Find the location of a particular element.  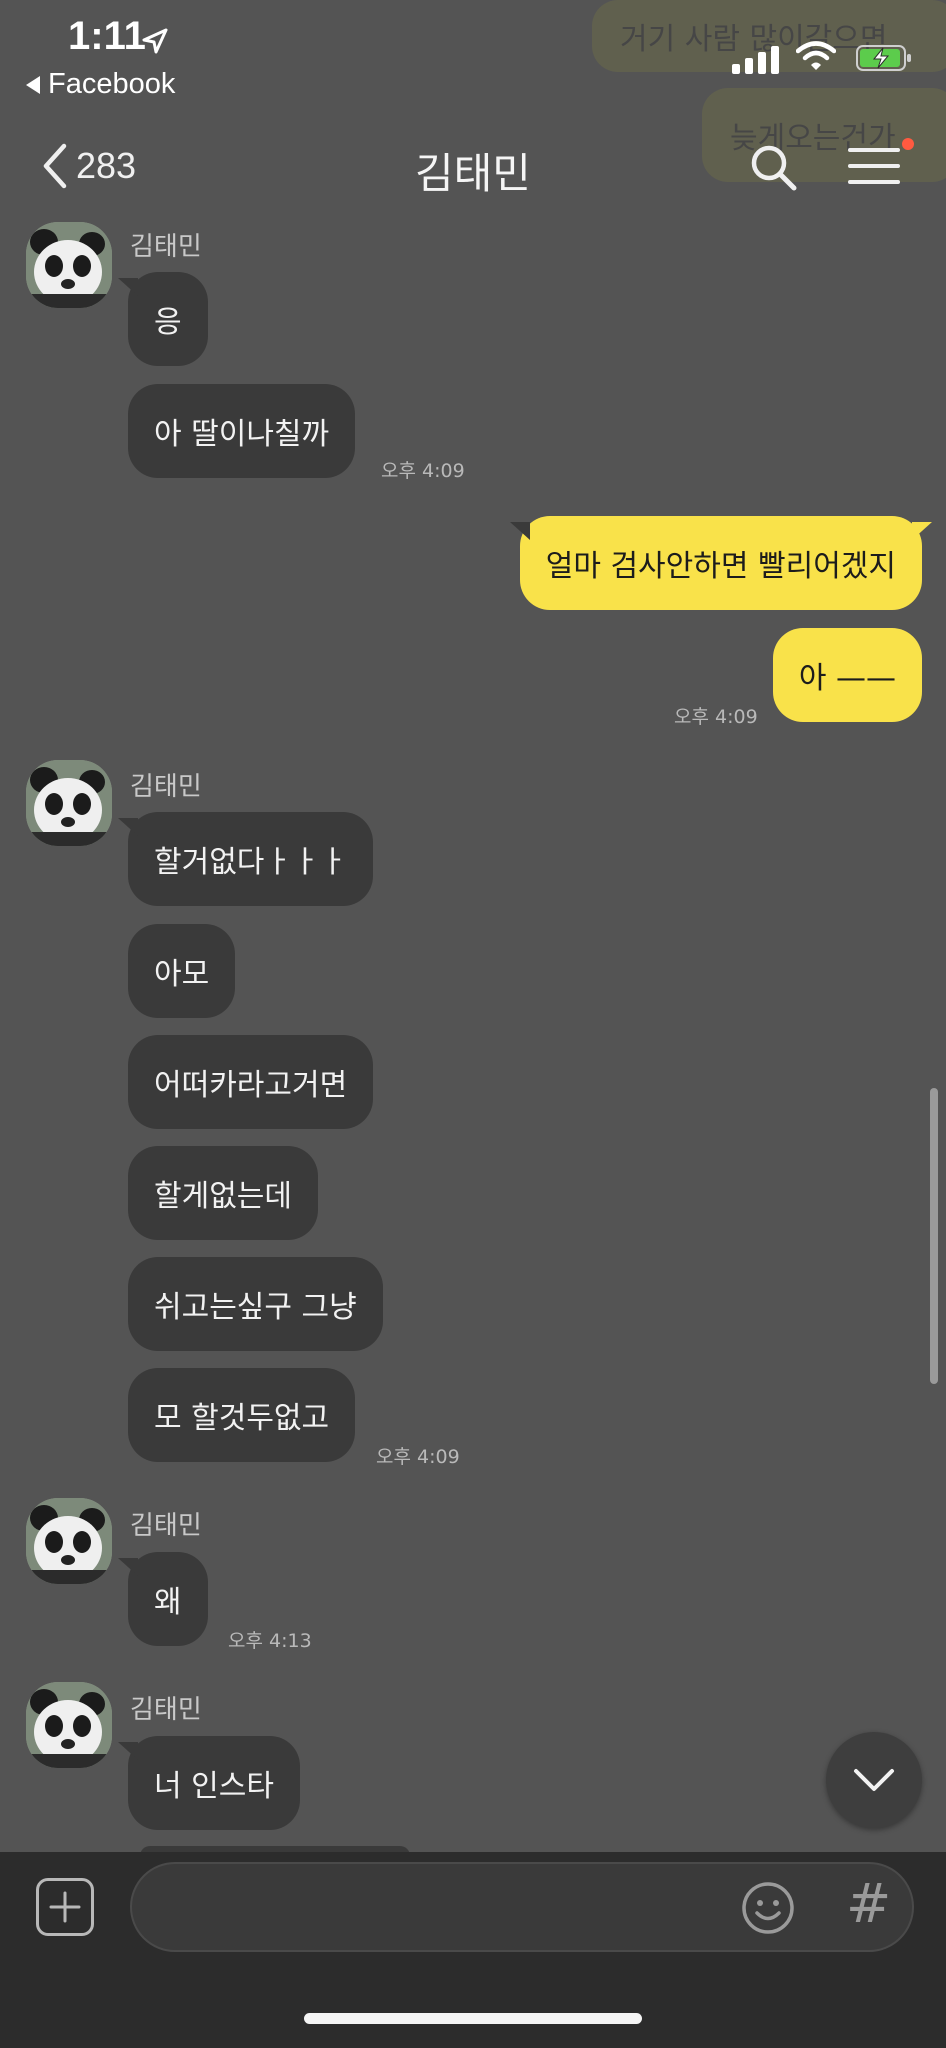

message-bubble: 아 딸이나칠까 is located at coordinates (242, 431).